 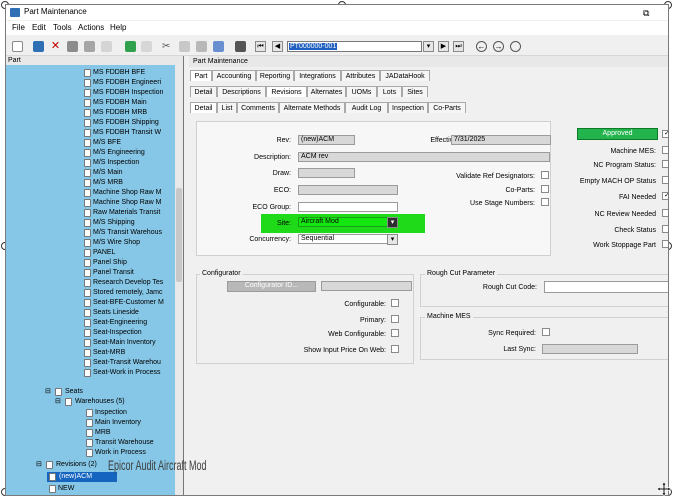 I want to click on clear-icon, so click(x=106, y=46).